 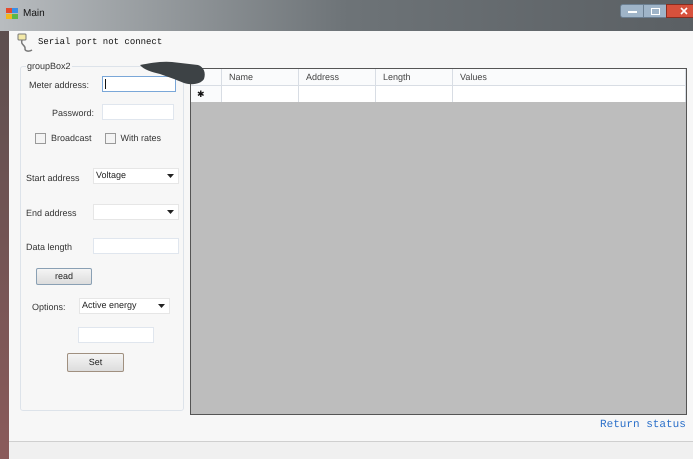 I want to click on app-icon, so click(x=12, y=13).